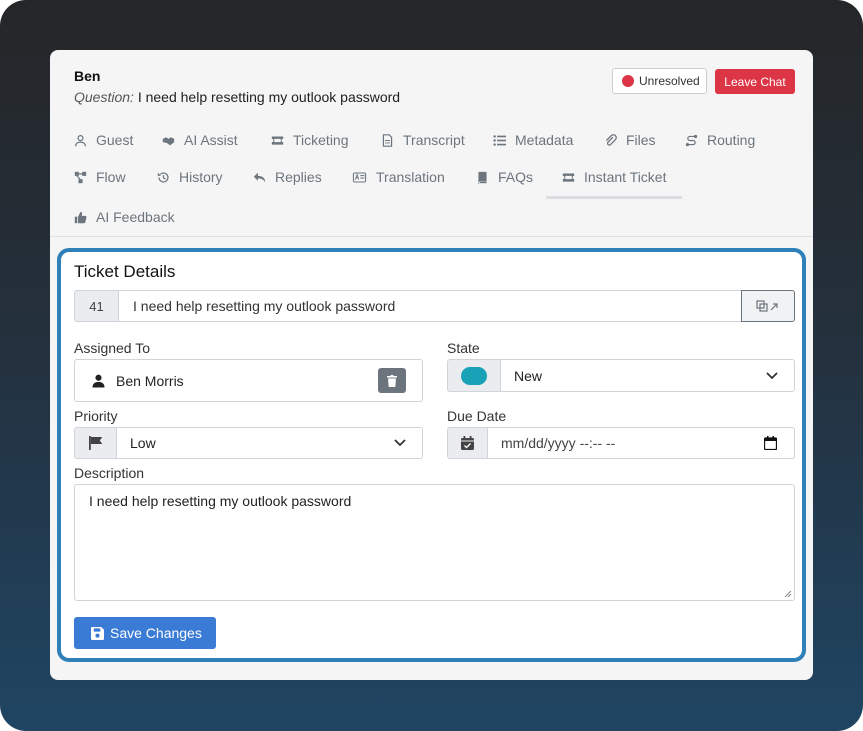 This screenshot has height=731, width=863. I want to click on person-icon, so click(98, 380).